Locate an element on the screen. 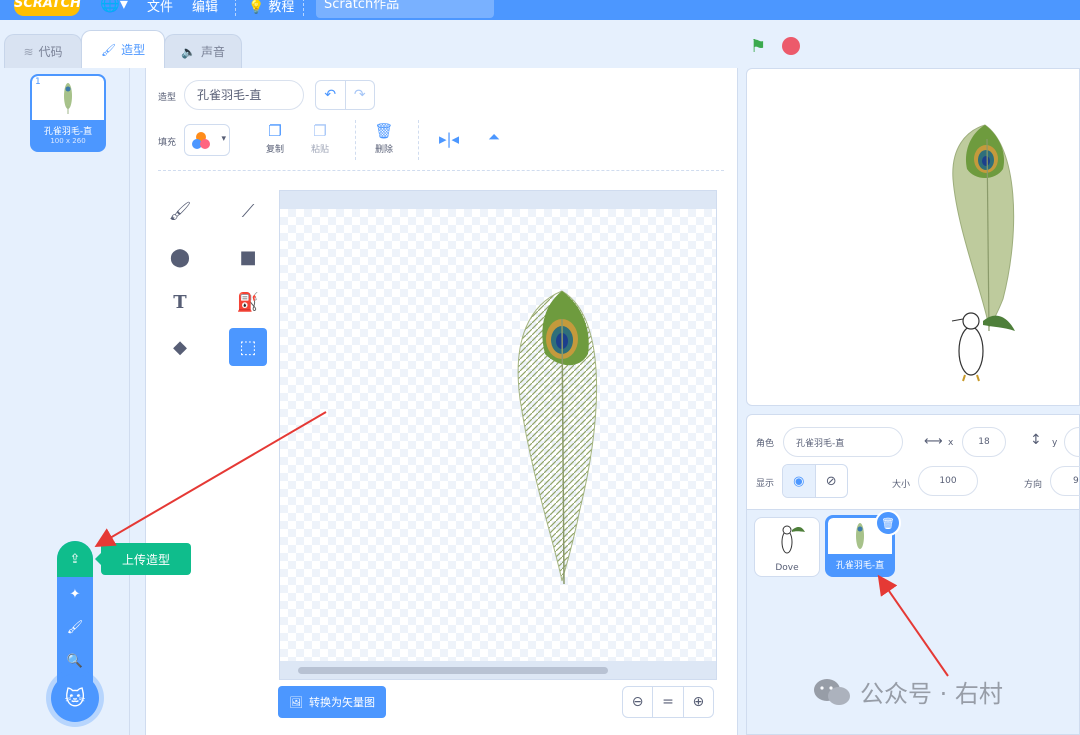 The height and width of the screenshot is (735, 1080). zoom-reset-icon: = is located at coordinates (667, 702).